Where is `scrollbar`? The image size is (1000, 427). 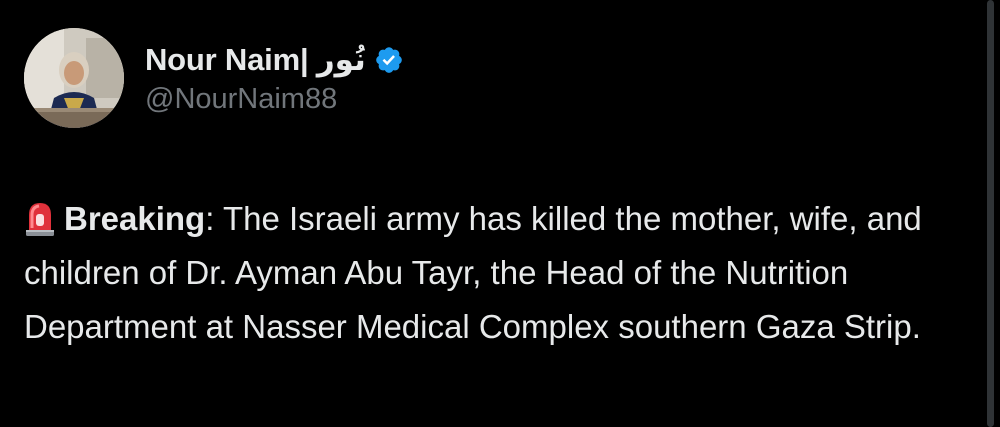 scrollbar is located at coordinates (990, 213).